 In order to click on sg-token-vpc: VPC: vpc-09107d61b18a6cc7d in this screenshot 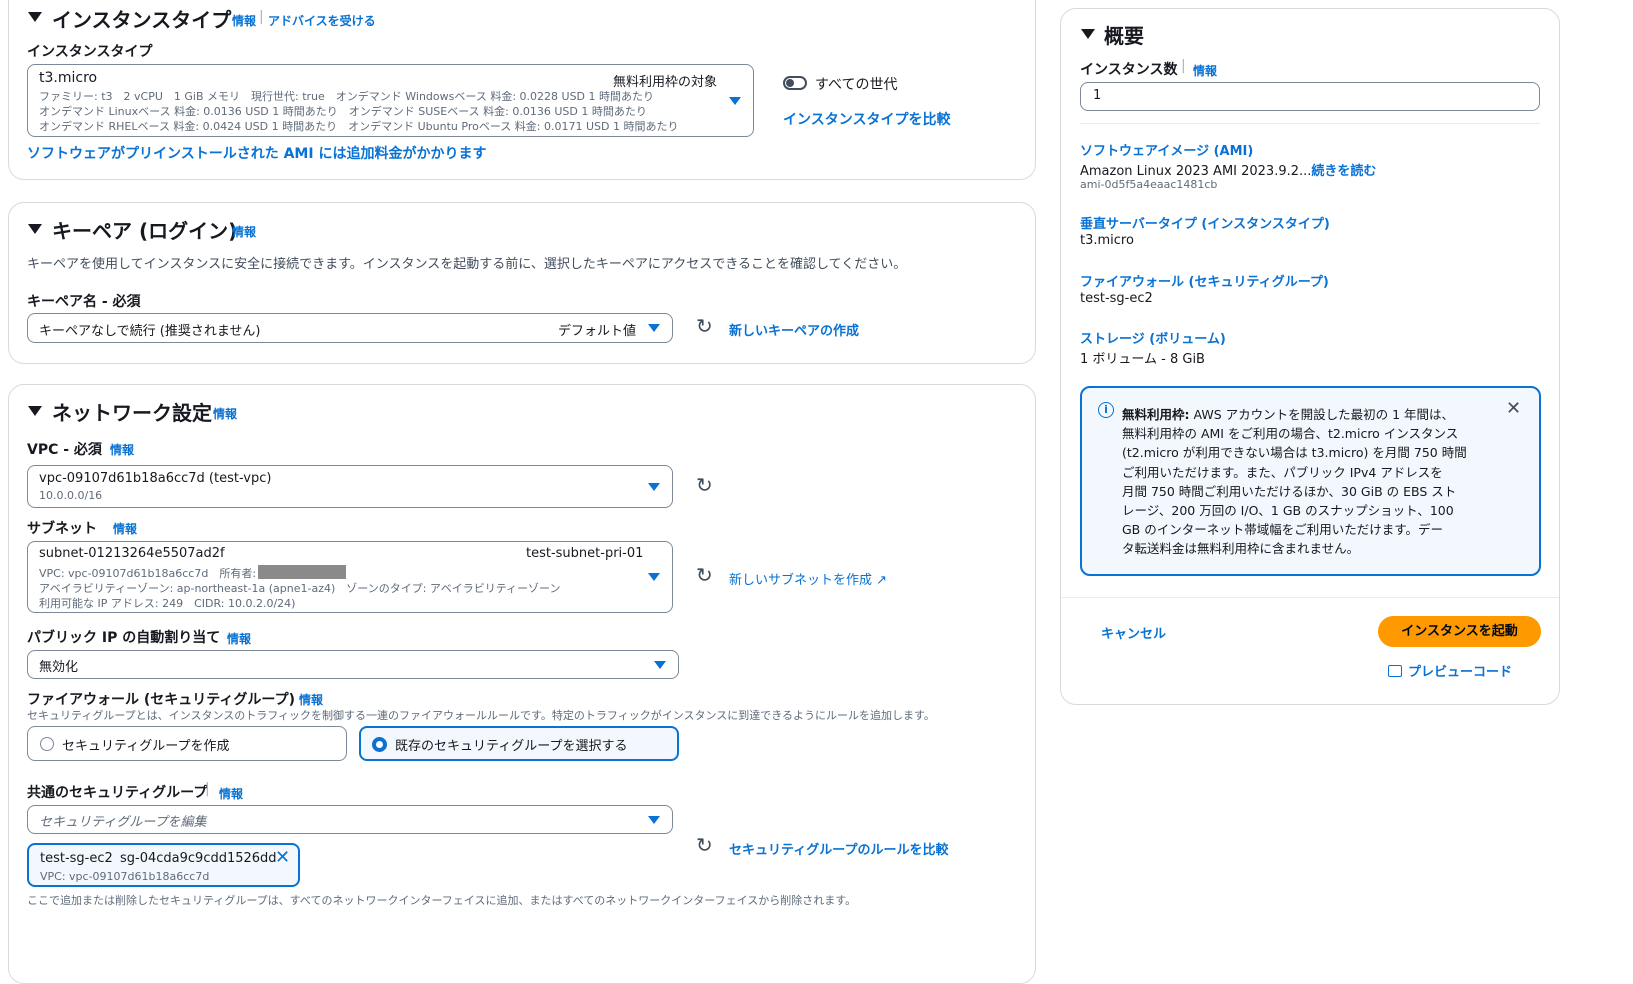, I will do `click(125, 876)`.